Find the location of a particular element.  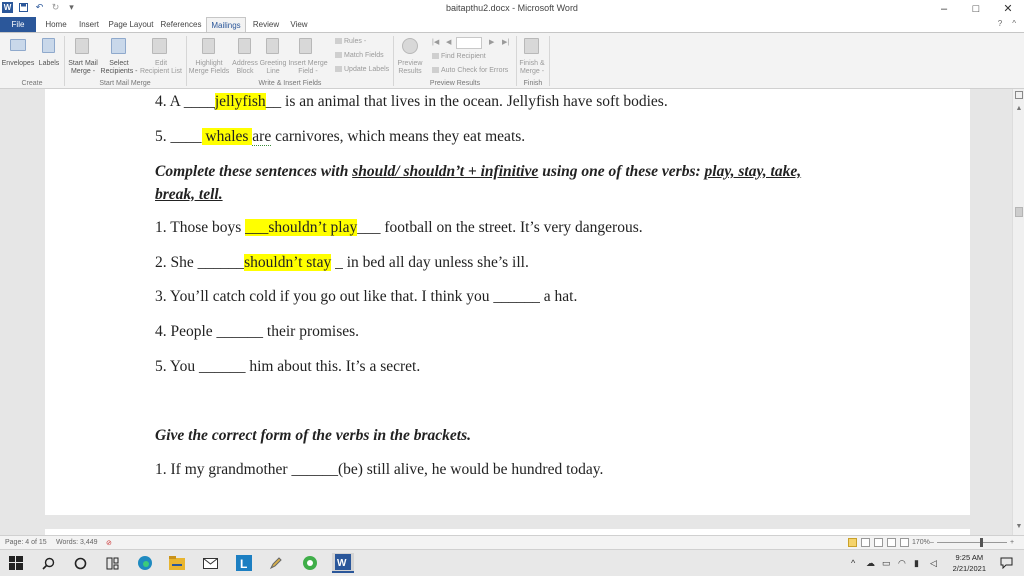

maximize-button: □ is located at coordinates (976, 8).